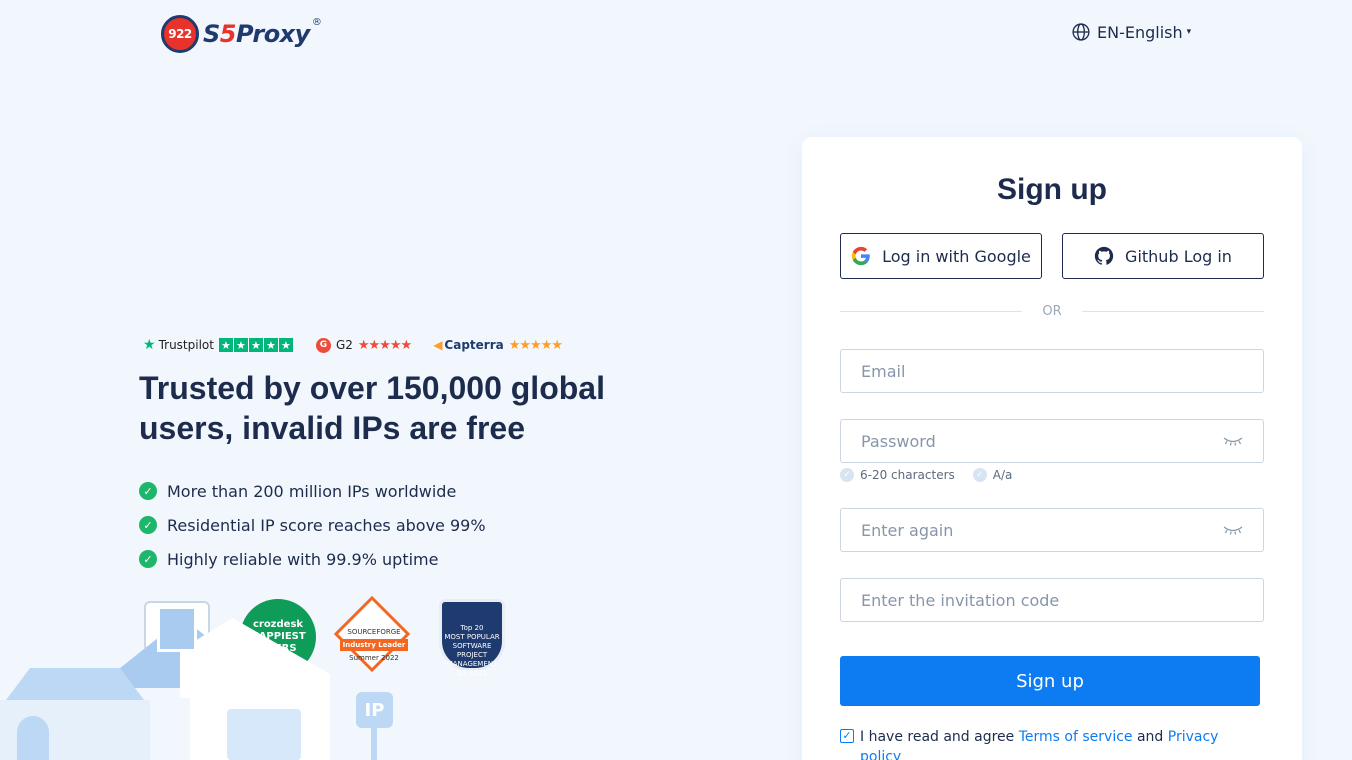  What do you see at coordinates (1050, 681) in the screenshot?
I see `signup-button: Sign up` at bounding box center [1050, 681].